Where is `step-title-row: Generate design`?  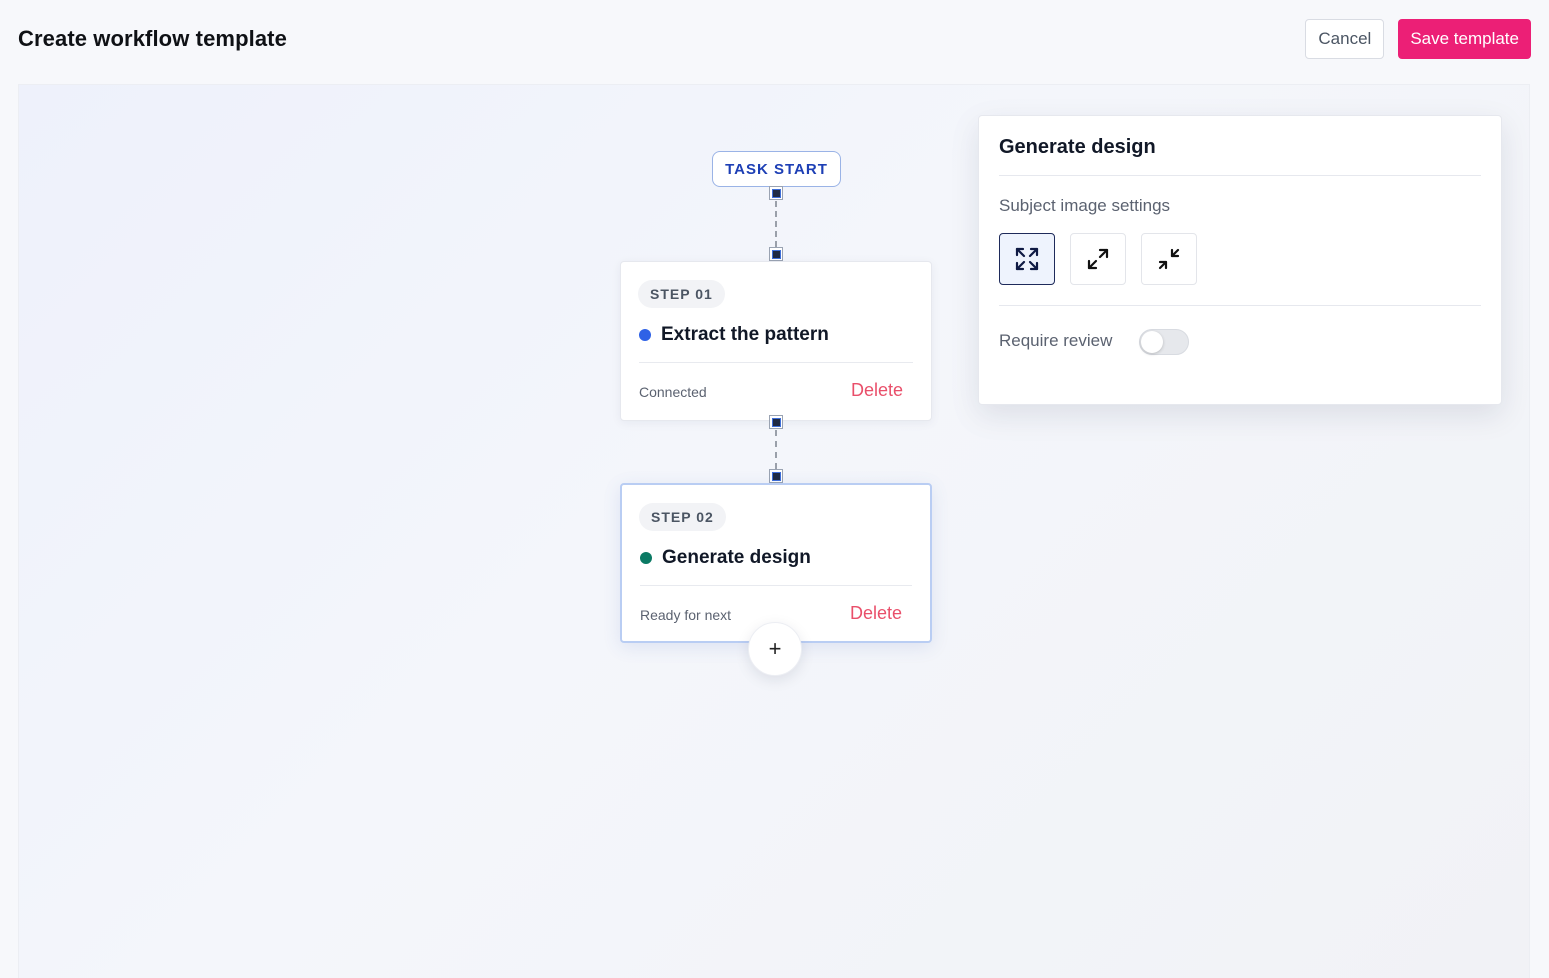 step-title-row: Generate design is located at coordinates (725, 558).